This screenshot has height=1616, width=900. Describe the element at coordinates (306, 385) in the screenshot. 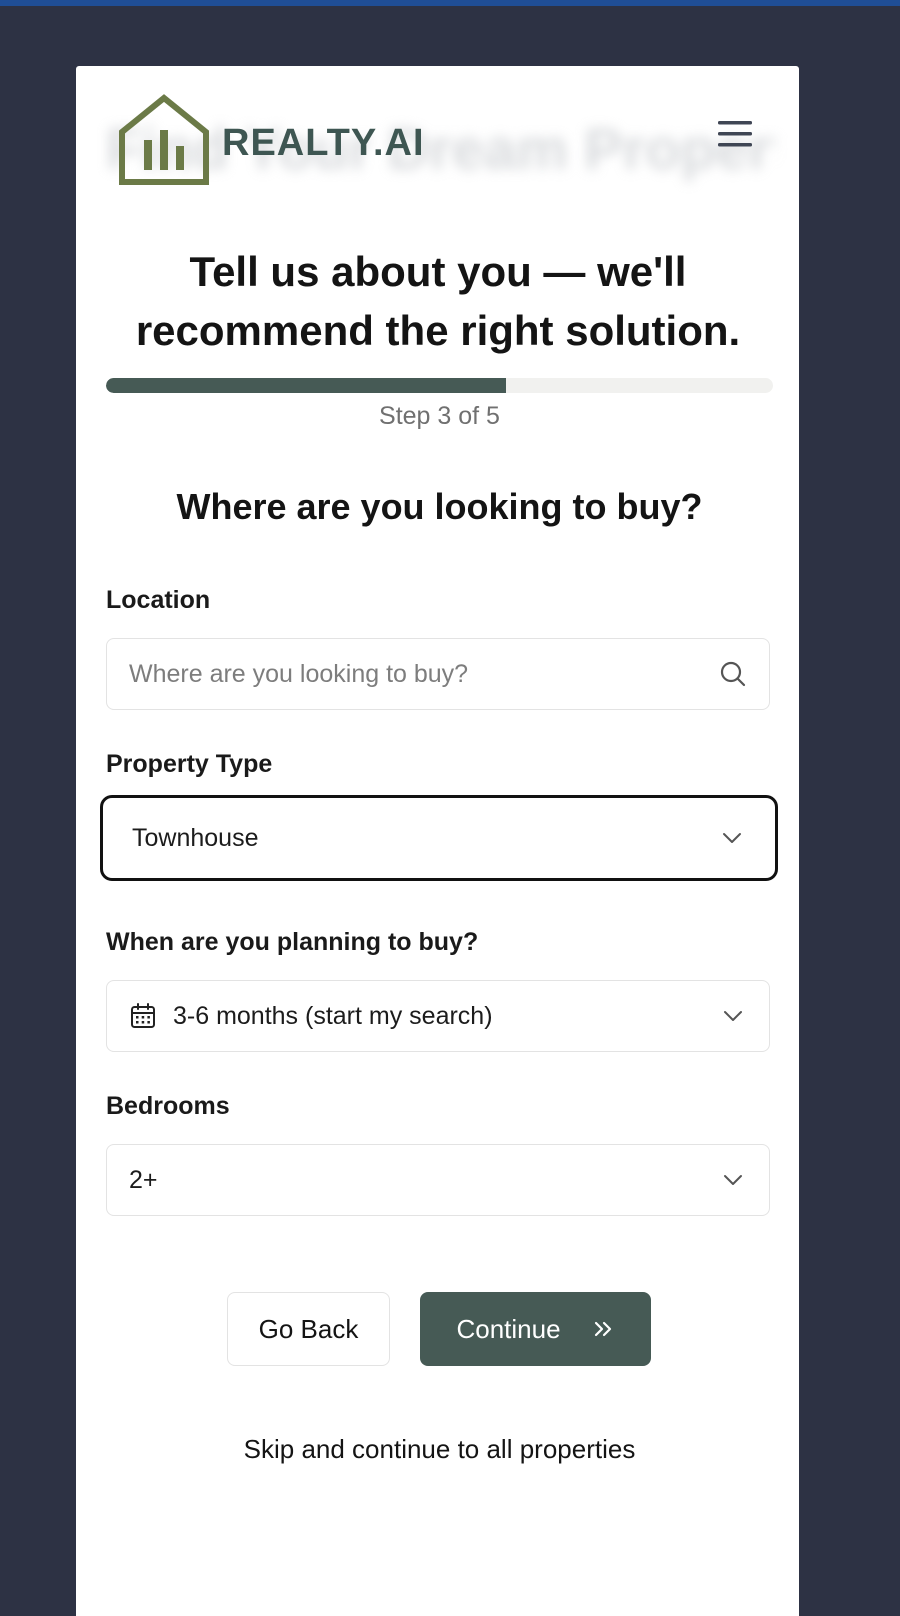

I see `progress-fill` at that location.